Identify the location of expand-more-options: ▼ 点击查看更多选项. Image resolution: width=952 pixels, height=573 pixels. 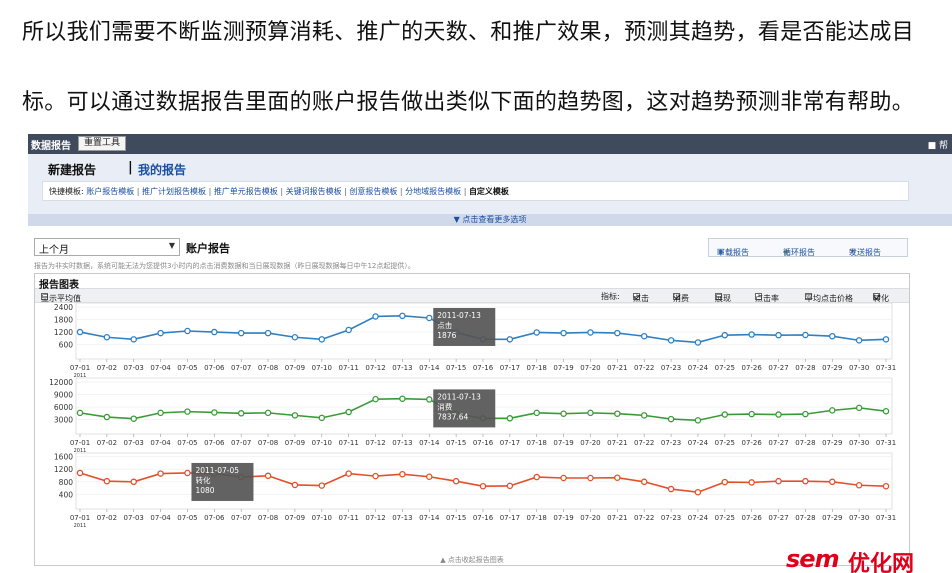
(490, 220).